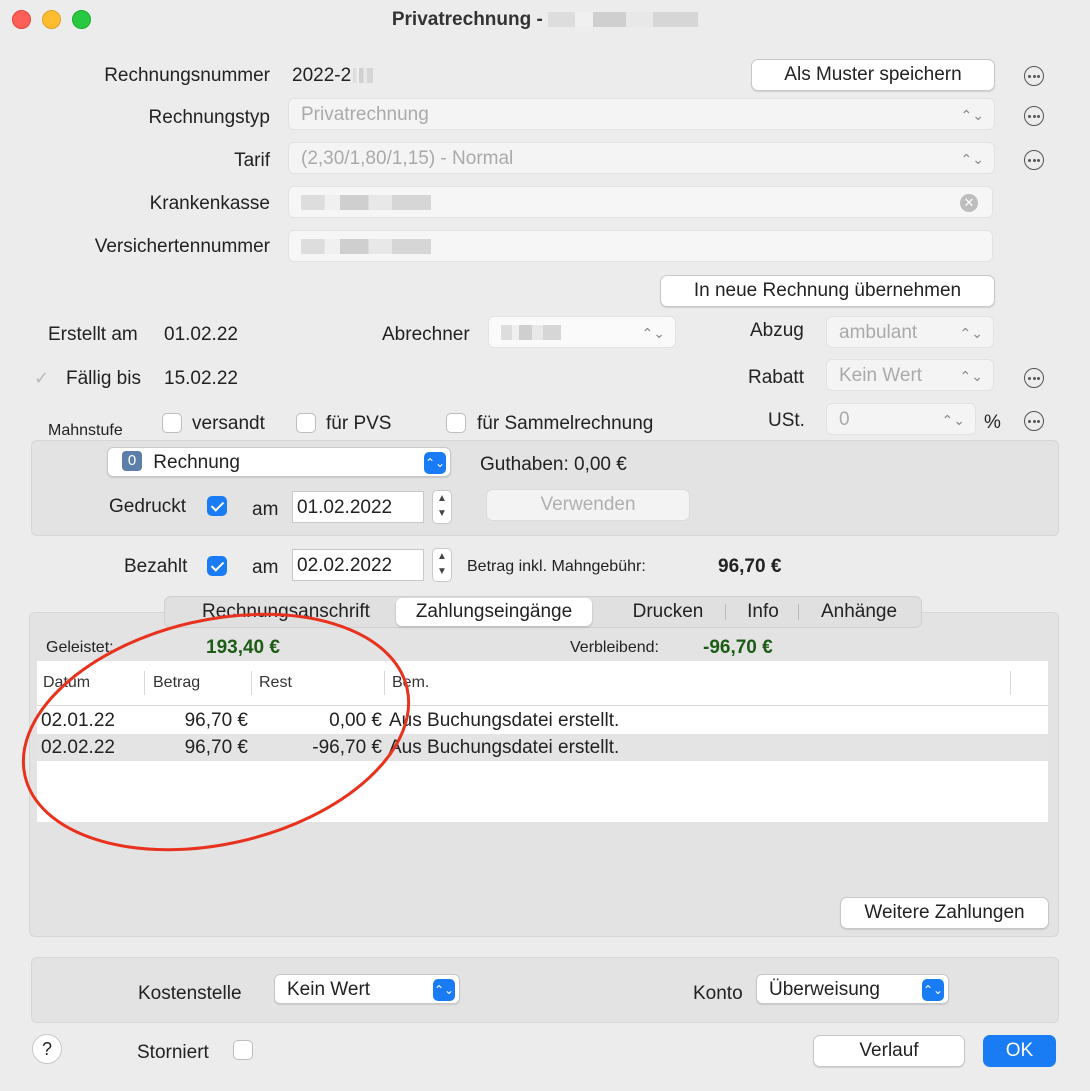 This screenshot has width=1090, height=1091. I want to click on annotation-ellipse, so click(216, 732).